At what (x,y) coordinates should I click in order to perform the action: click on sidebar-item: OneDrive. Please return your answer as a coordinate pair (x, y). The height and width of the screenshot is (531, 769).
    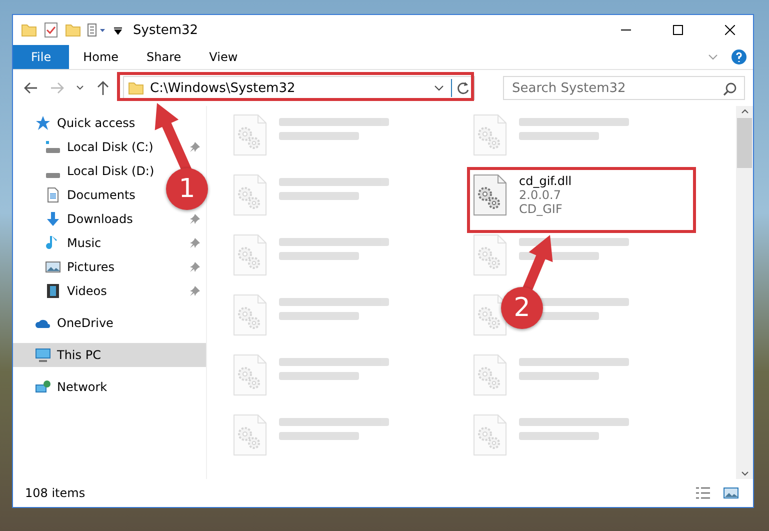
    Looking at the image, I should click on (109, 323).